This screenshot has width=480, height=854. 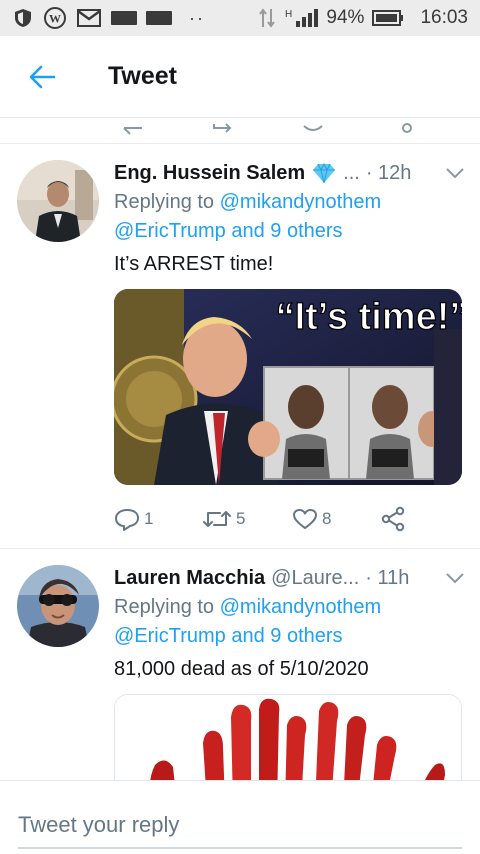 I want to click on gem-emoji-icon, so click(x=324, y=173).